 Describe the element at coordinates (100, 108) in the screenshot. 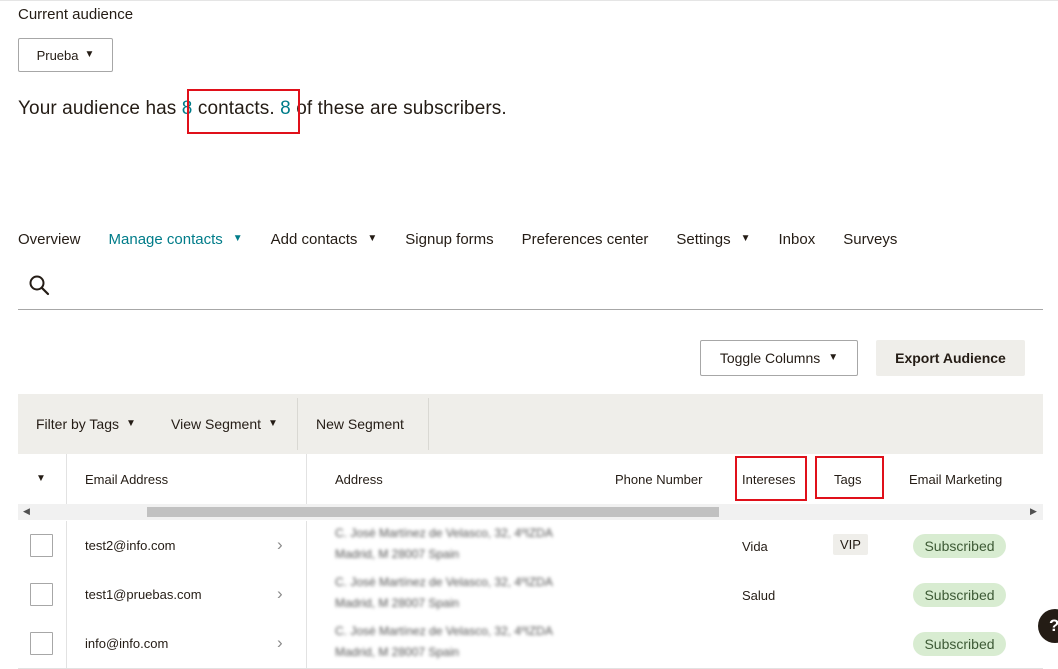

I see `summary-prefix: Your audience has` at that location.